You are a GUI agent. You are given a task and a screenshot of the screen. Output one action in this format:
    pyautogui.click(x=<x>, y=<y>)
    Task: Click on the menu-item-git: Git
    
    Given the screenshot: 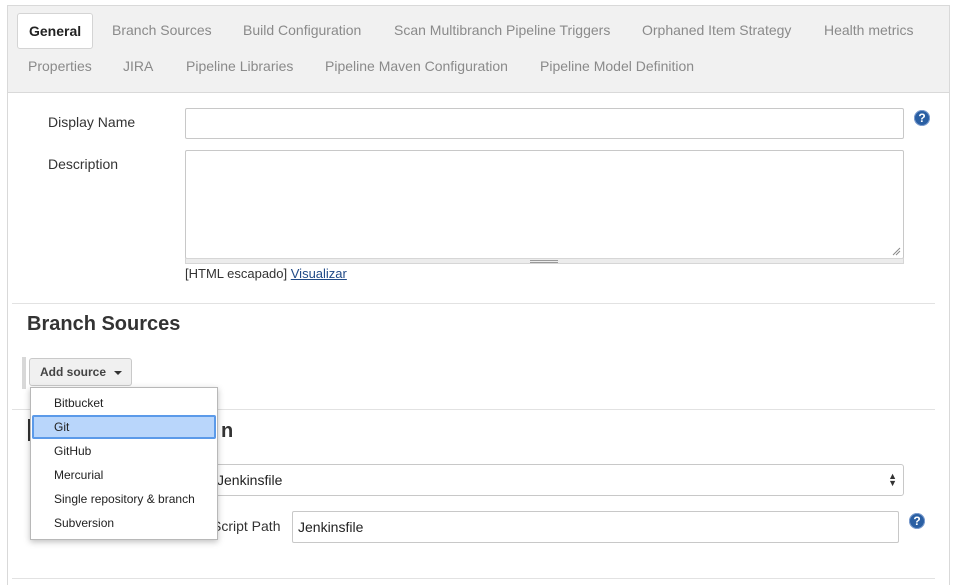 What is the action you would take?
    pyautogui.click(x=124, y=427)
    